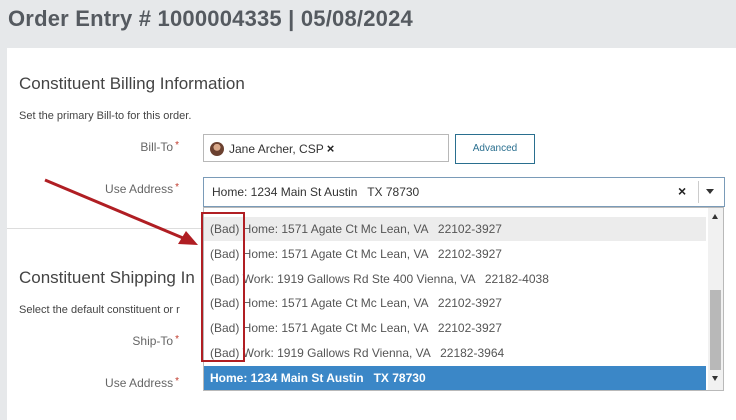 The height and width of the screenshot is (420, 736). What do you see at coordinates (153, 341) in the screenshot?
I see `ship-to-label-text: Ship-To` at bounding box center [153, 341].